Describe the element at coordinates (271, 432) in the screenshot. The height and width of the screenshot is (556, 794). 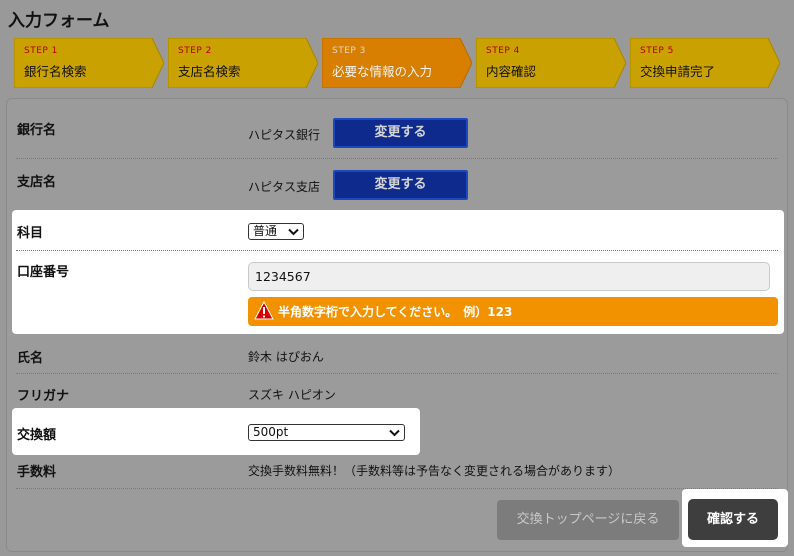
I see `amount-selected: 500pt` at that location.